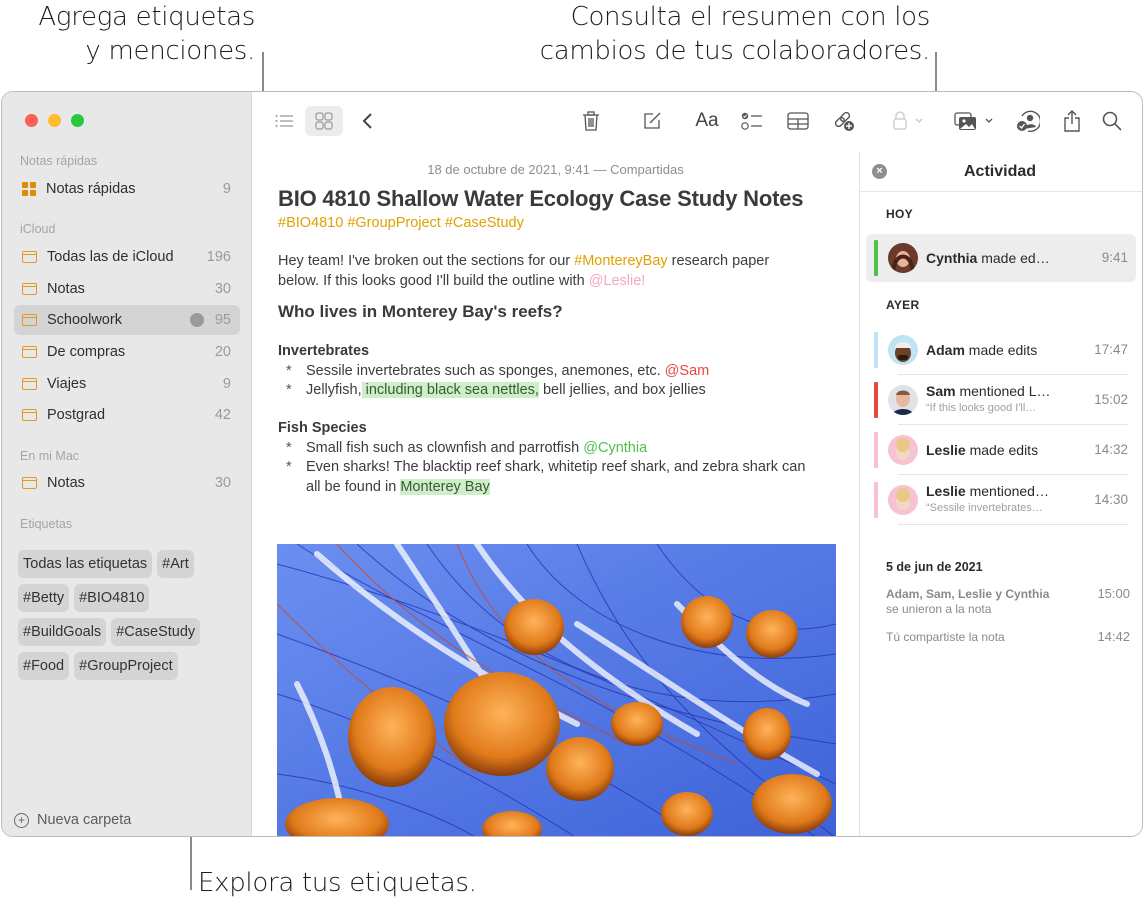 Image resolution: width=1146 pixels, height=904 pixels. Describe the element at coordinates (615, 448) in the screenshot. I see `mention-cynthia: @Cynthia` at that location.